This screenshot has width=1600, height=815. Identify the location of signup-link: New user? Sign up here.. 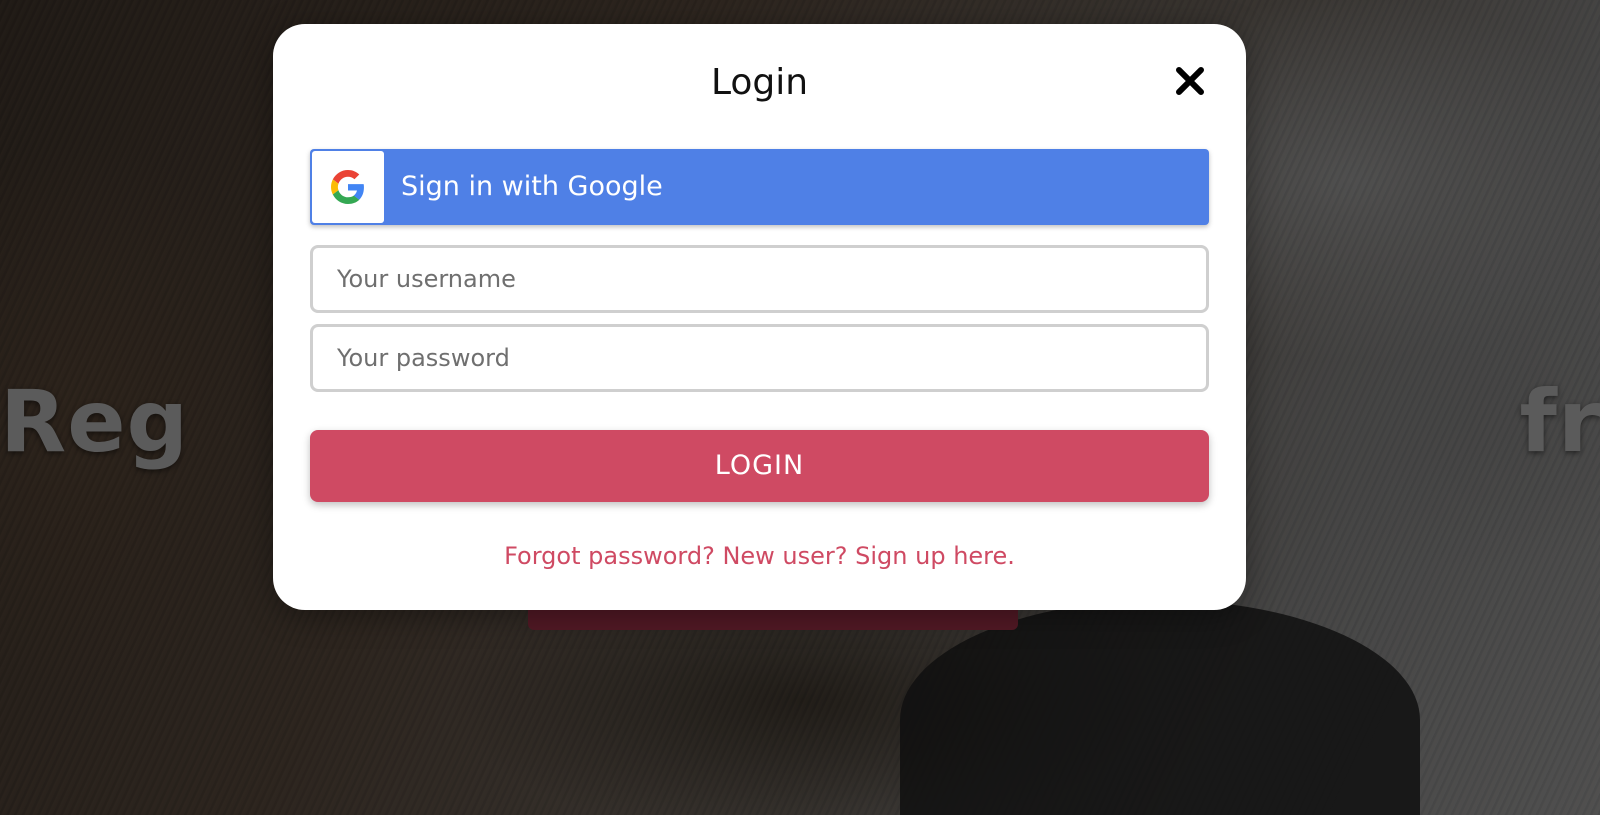
(868, 556).